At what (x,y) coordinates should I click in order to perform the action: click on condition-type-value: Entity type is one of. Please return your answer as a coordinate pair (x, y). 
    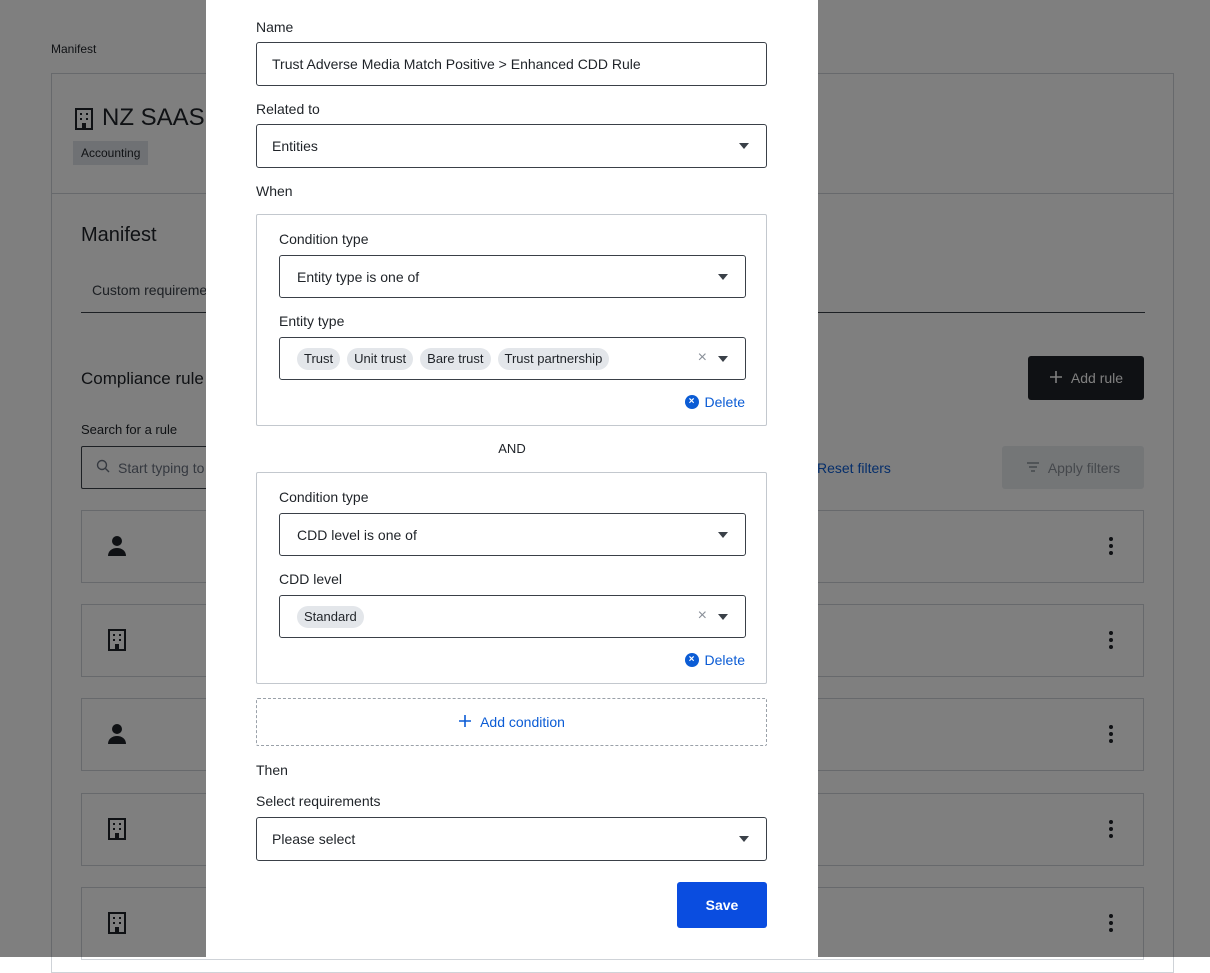
    Looking at the image, I should click on (358, 276).